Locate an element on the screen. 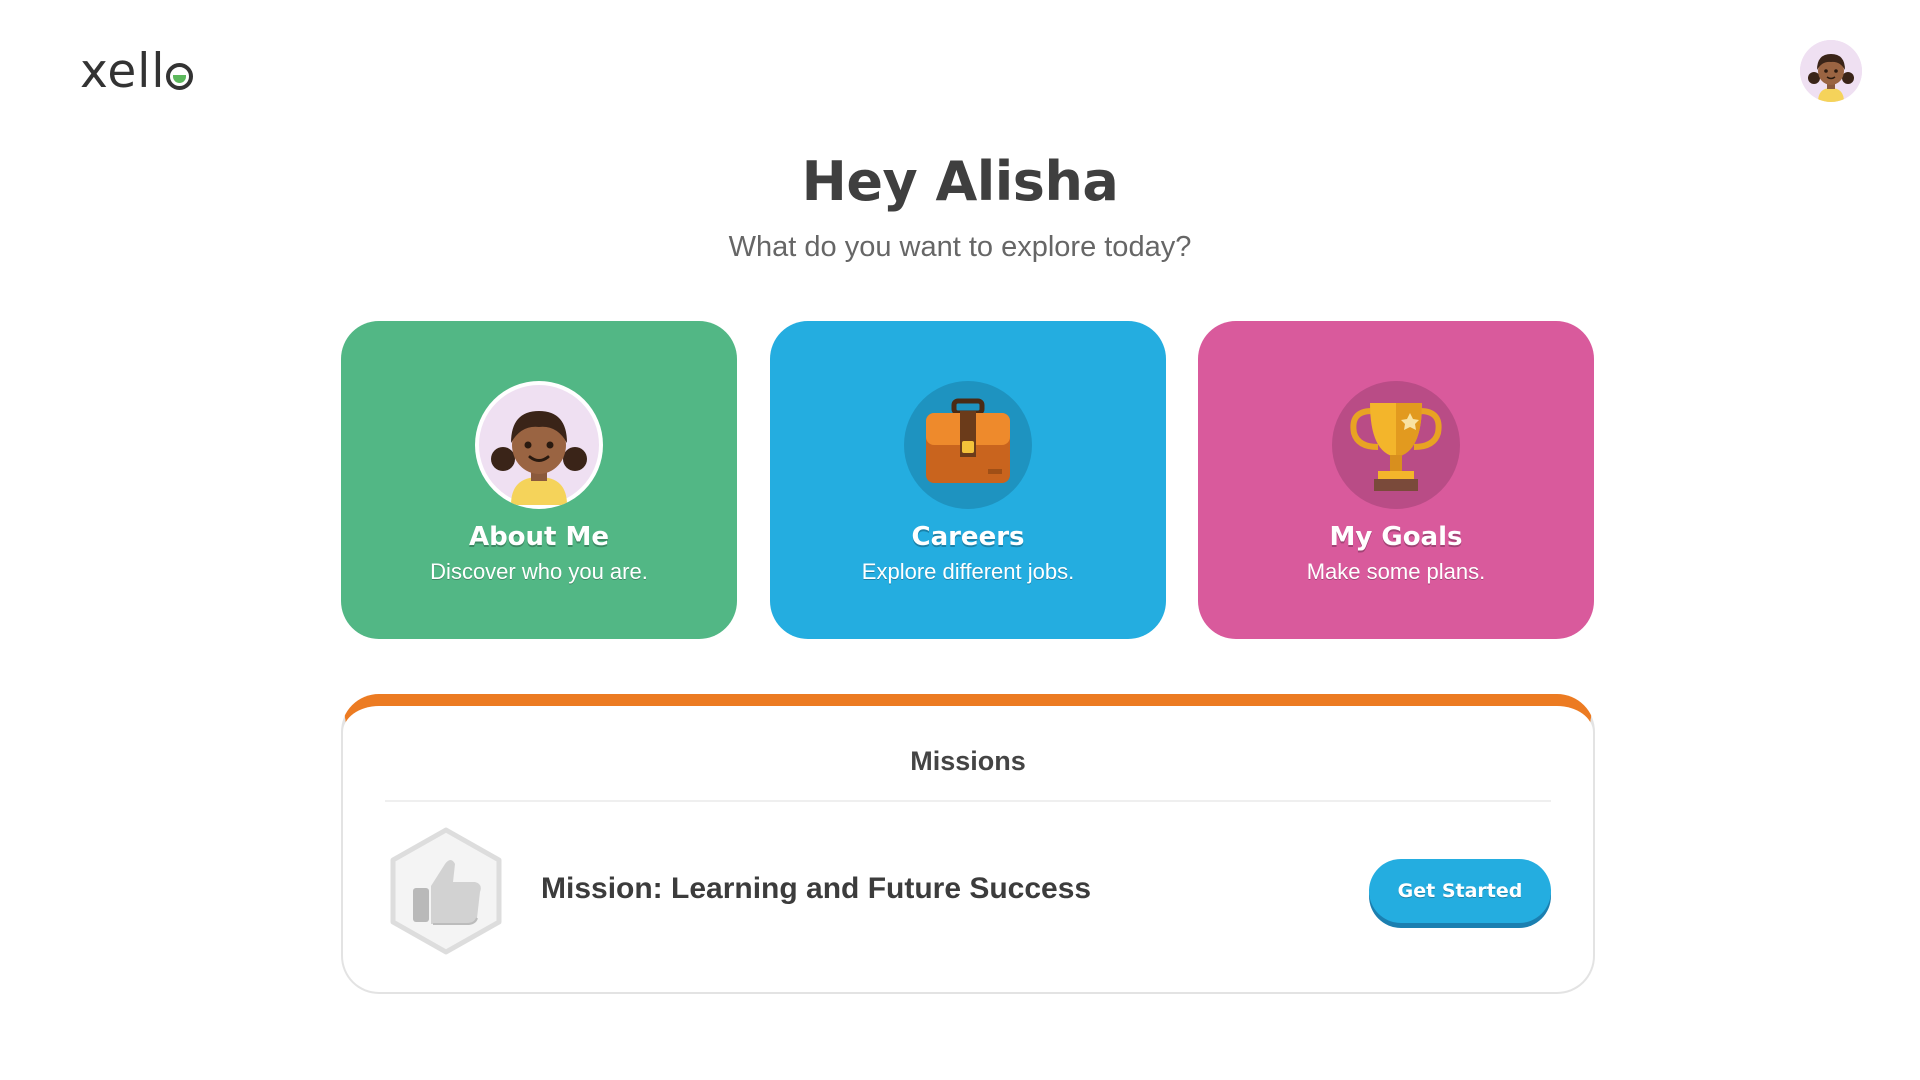 This screenshot has width=1920, height=1080. thumbs-up-badge-icon is located at coordinates (446, 891).